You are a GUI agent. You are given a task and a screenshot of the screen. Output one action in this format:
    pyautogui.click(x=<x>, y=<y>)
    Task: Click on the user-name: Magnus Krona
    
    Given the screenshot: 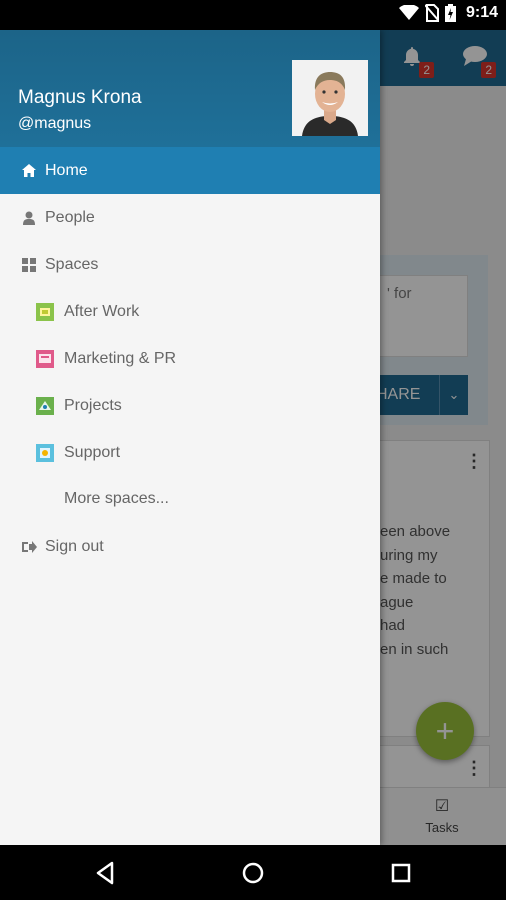 What is the action you would take?
    pyautogui.click(x=80, y=97)
    